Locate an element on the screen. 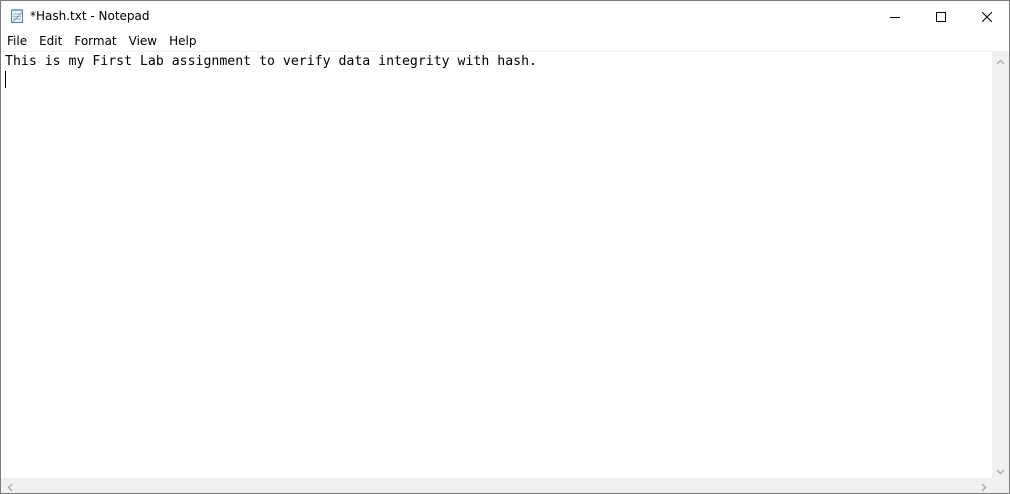  minimize-icon is located at coordinates (895, 16).